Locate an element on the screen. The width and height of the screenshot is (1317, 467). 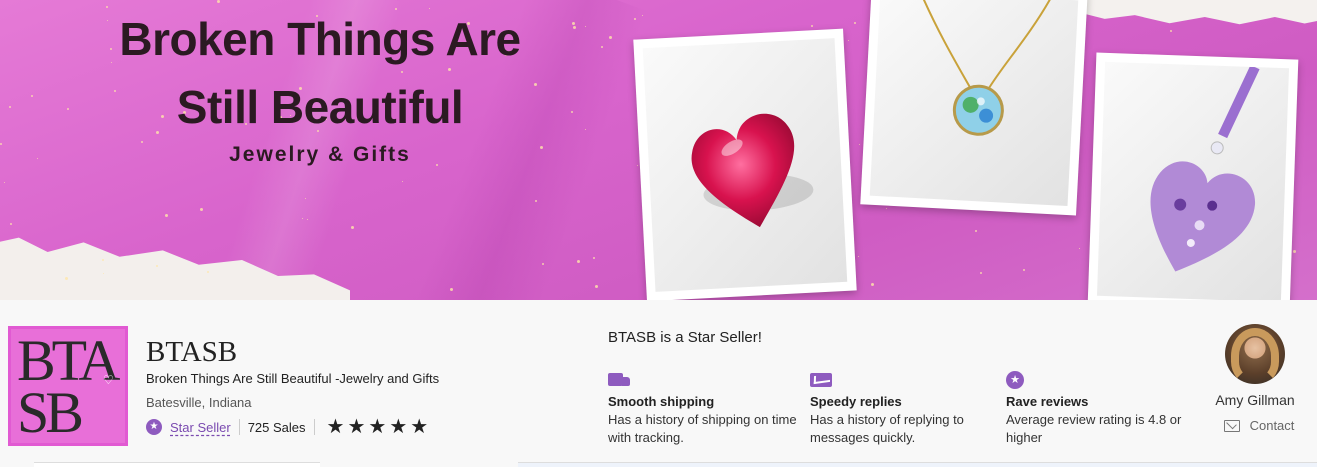
necklace-image is located at coordinates (985, 68).